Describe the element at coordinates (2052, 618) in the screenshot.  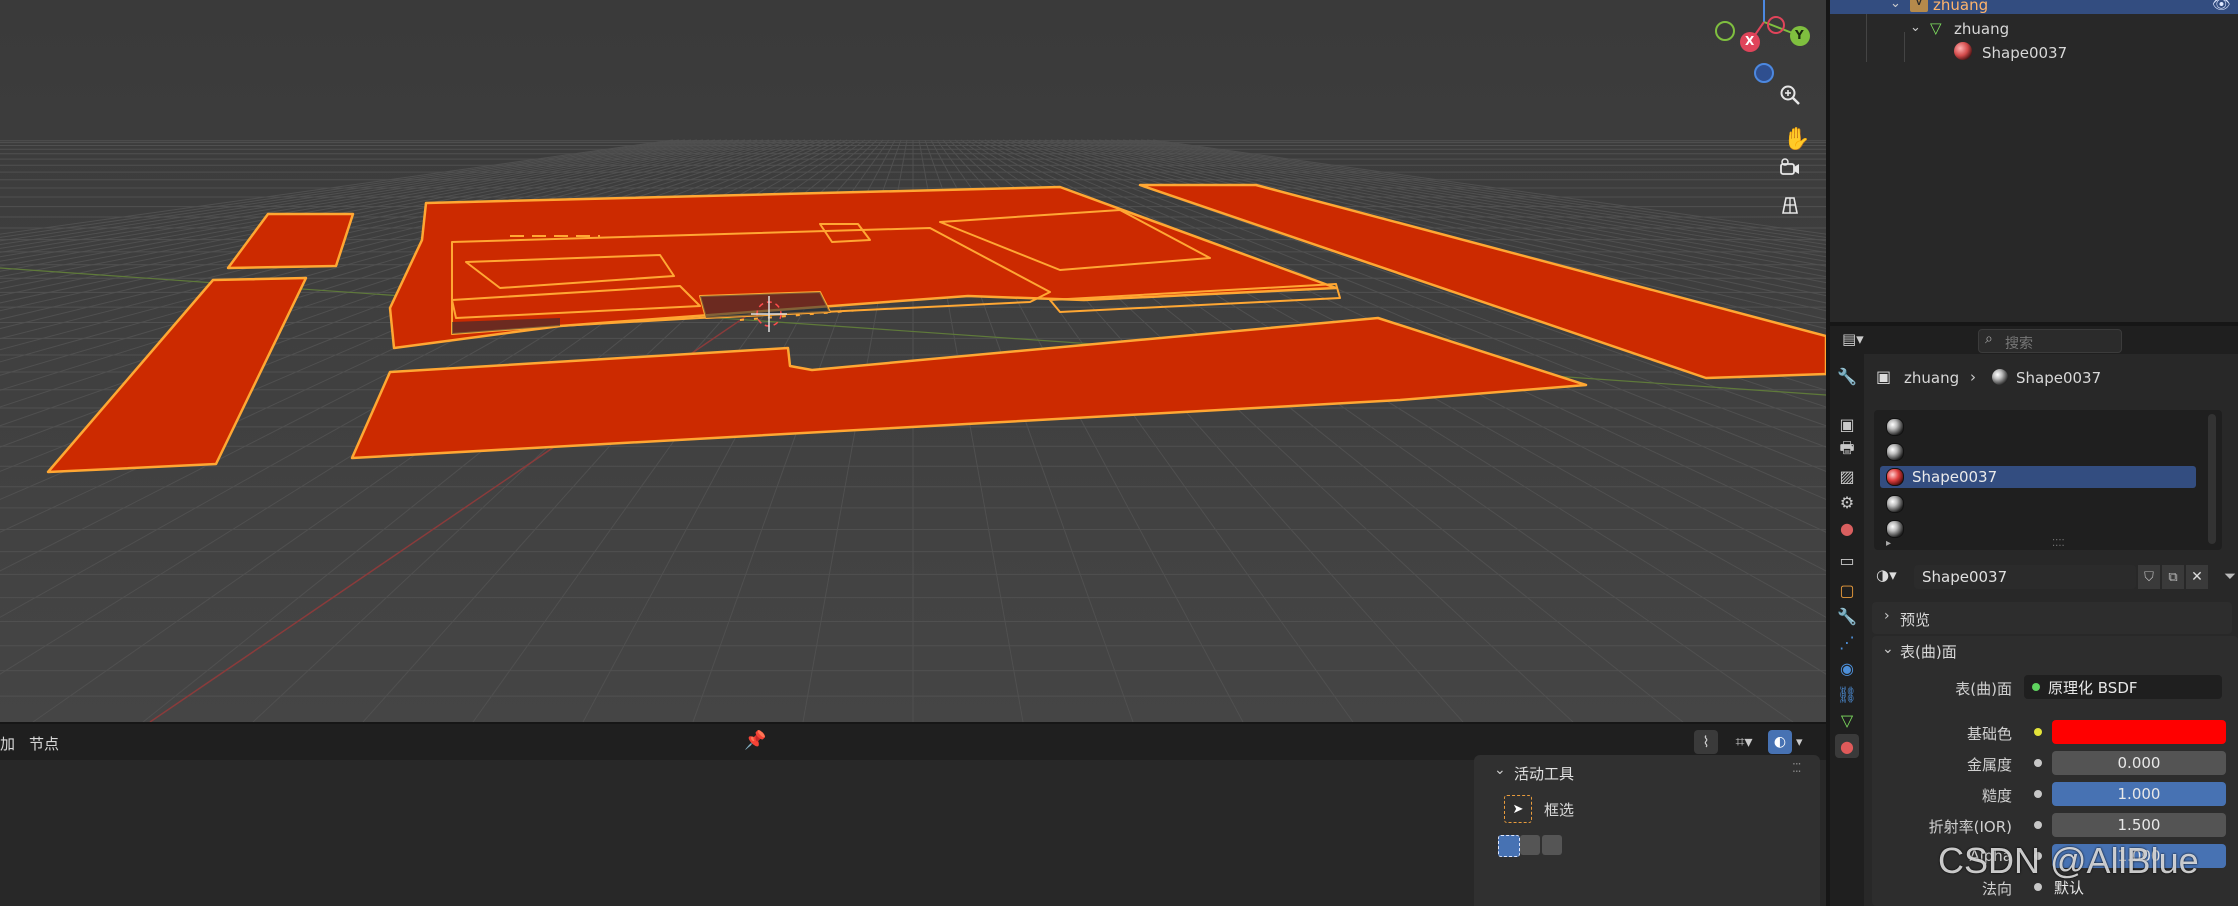
I see `preview-panel-header: › 预览` at that location.